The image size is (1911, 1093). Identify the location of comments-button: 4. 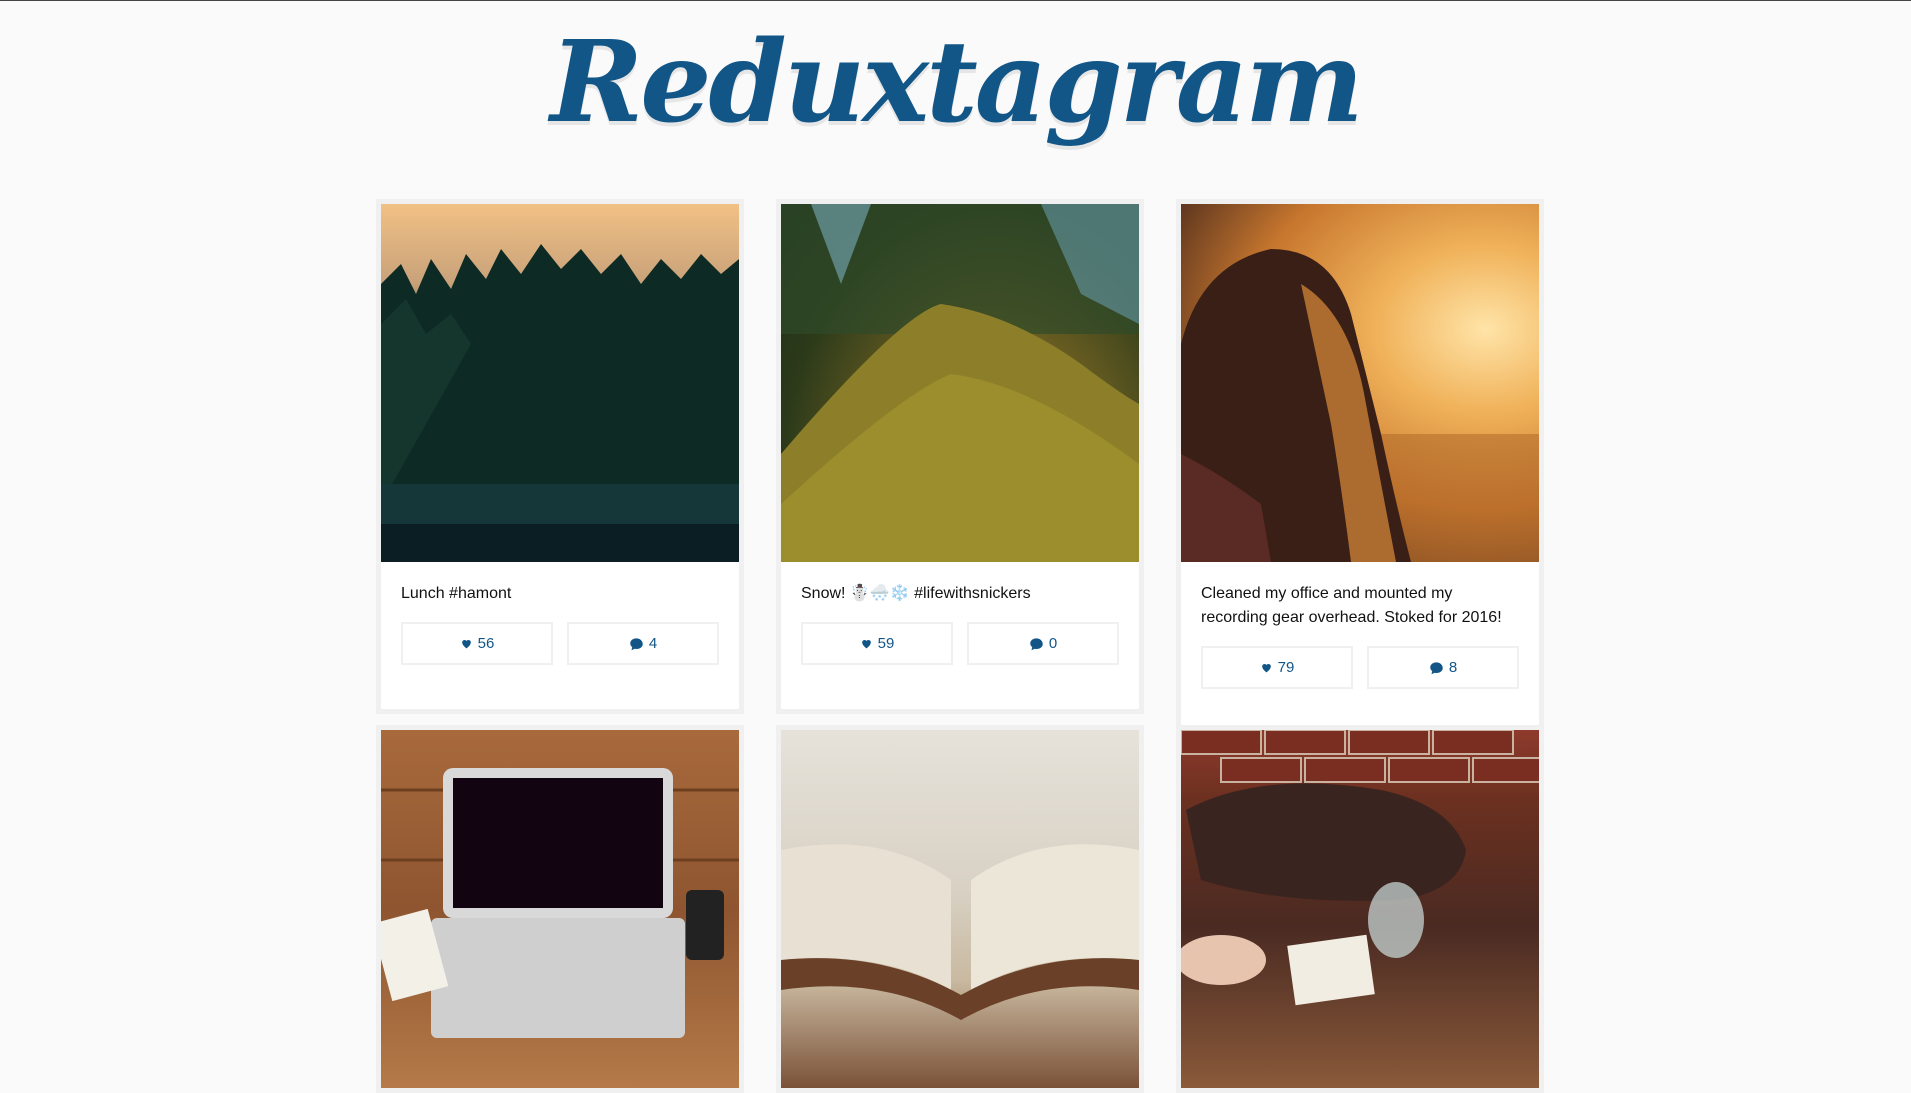
(643, 643).